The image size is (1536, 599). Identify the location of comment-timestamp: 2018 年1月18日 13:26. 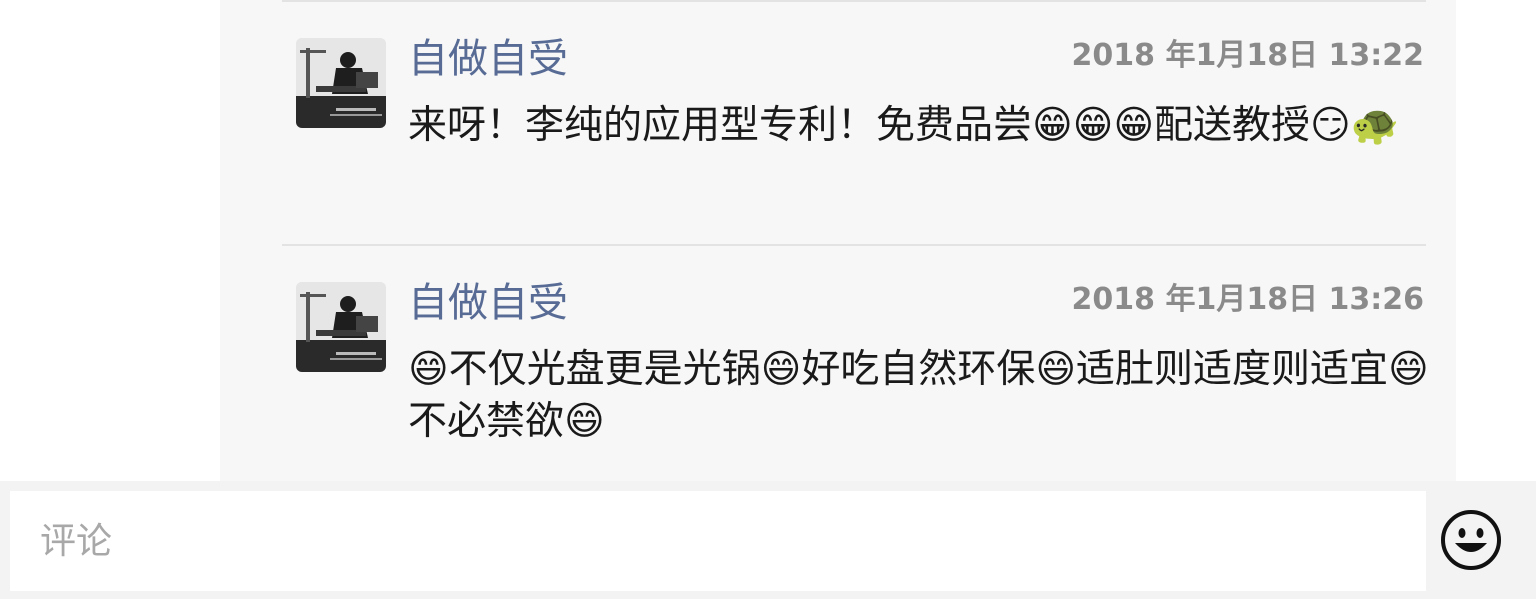
(1248, 299).